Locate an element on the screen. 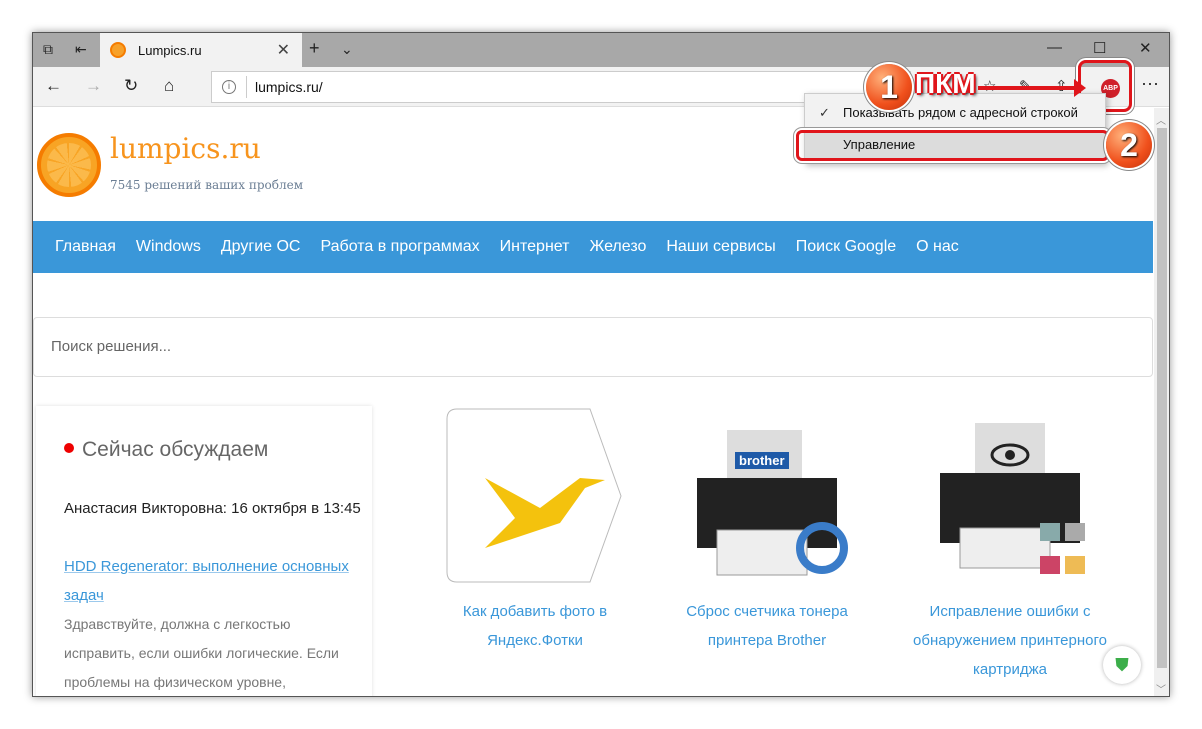 The image size is (1202, 729). tab-title: Lumpics.ru is located at coordinates (170, 50).